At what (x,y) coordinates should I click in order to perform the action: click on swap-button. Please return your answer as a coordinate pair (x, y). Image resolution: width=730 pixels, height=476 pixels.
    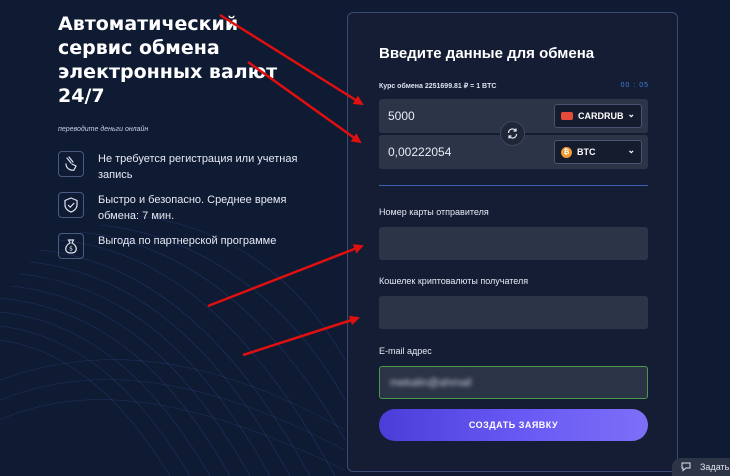
    Looking at the image, I should click on (512, 133).